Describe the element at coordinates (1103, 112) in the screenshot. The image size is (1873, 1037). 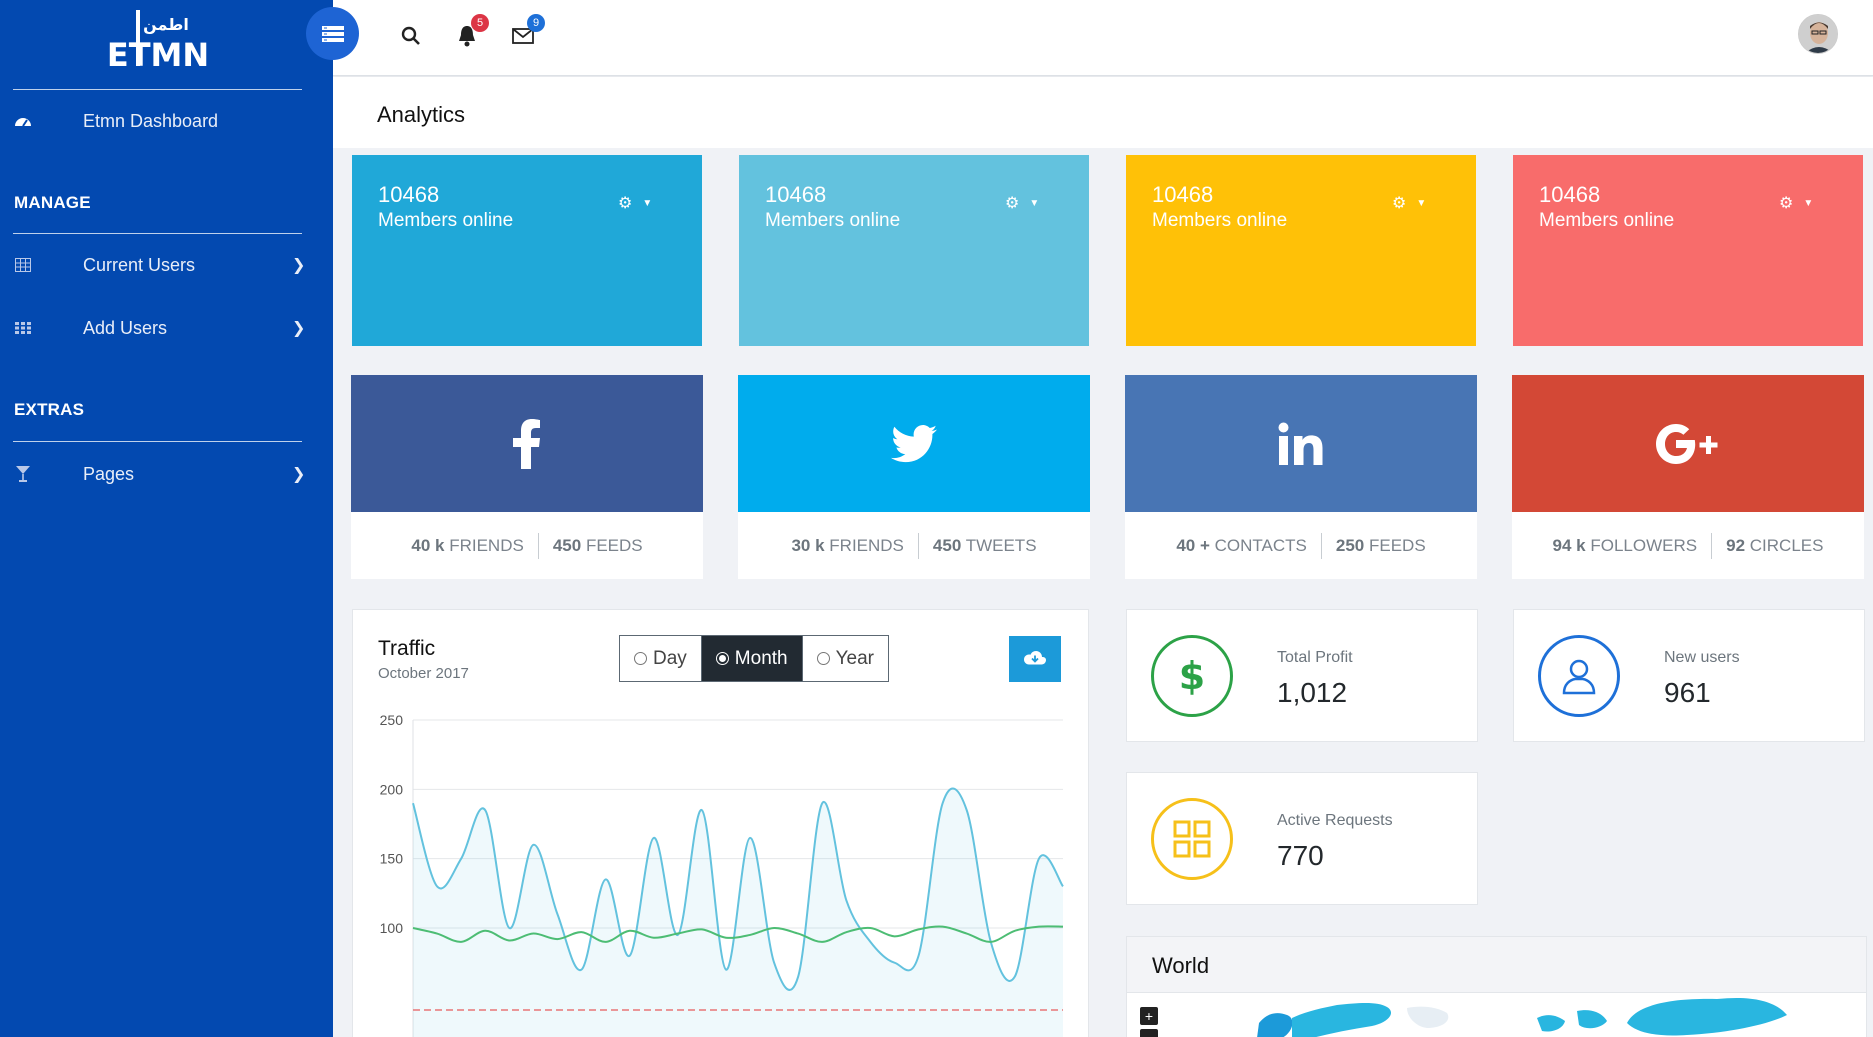
I see `page-header: Analytics` at that location.